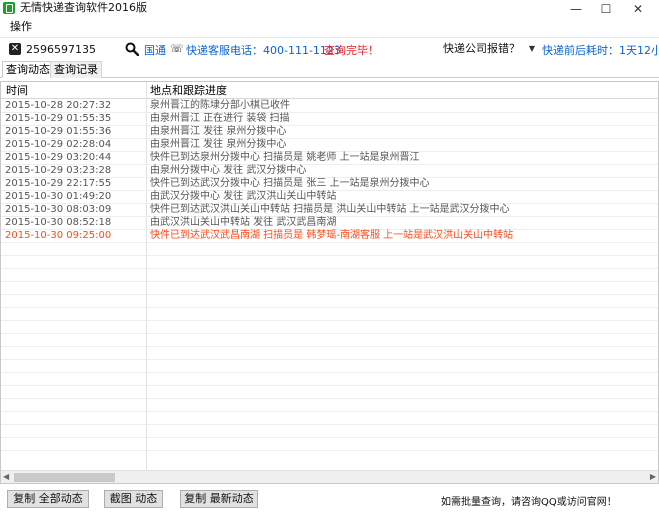 Image resolution: width=659 pixels, height=514 pixels. Describe the element at coordinates (529, 502) in the screenshot. I see `batch-query-hint: 如需批量查询，请咨询QQ或访问官网！` at that location.